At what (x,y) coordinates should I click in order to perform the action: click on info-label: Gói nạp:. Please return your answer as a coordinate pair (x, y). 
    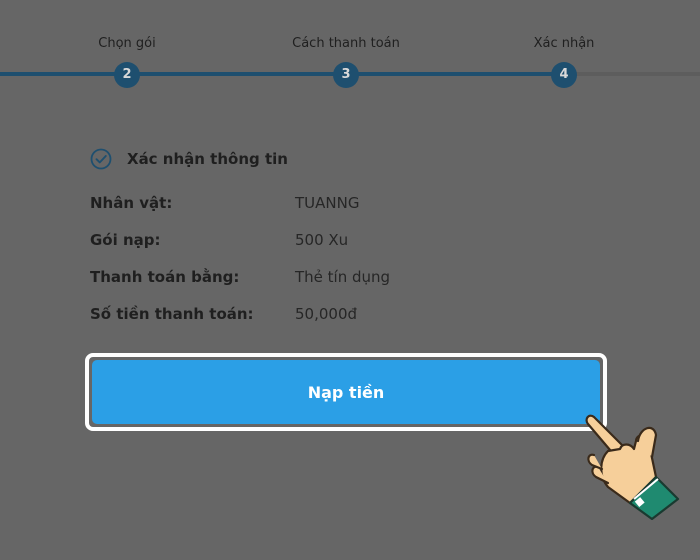
    Looking at the image, I should click on (125, 240).